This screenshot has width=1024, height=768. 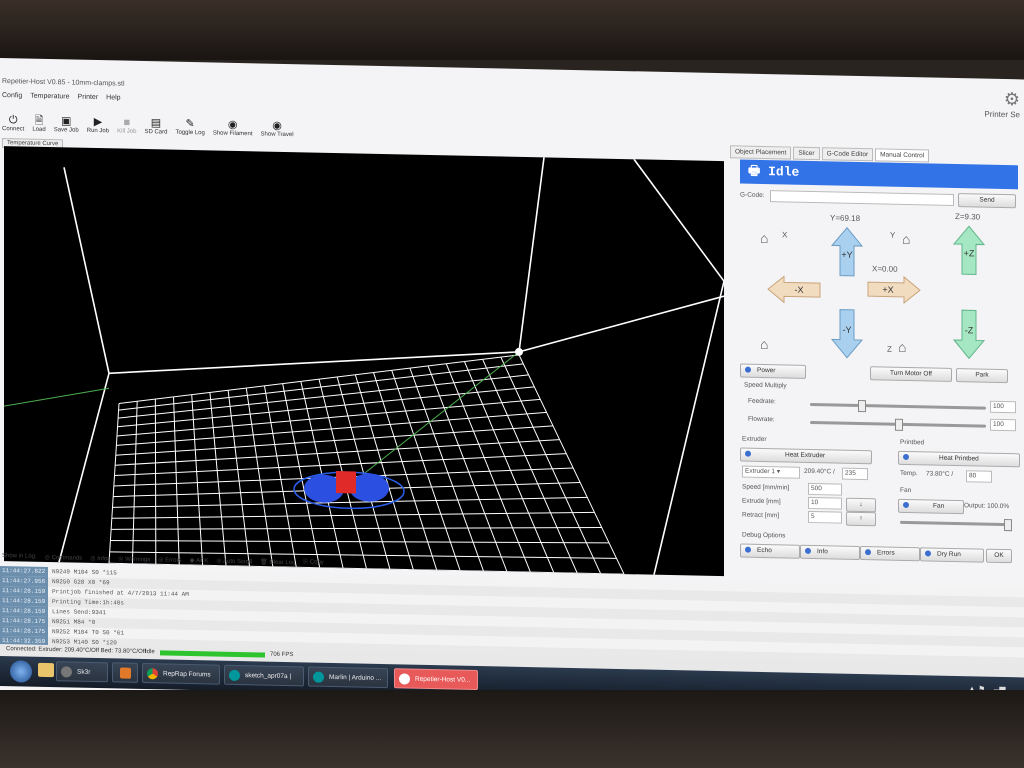 What do you see at coordinates (987, 201) in the screenshot?
I see `send-button: Send` at bounding box center [987, 201].